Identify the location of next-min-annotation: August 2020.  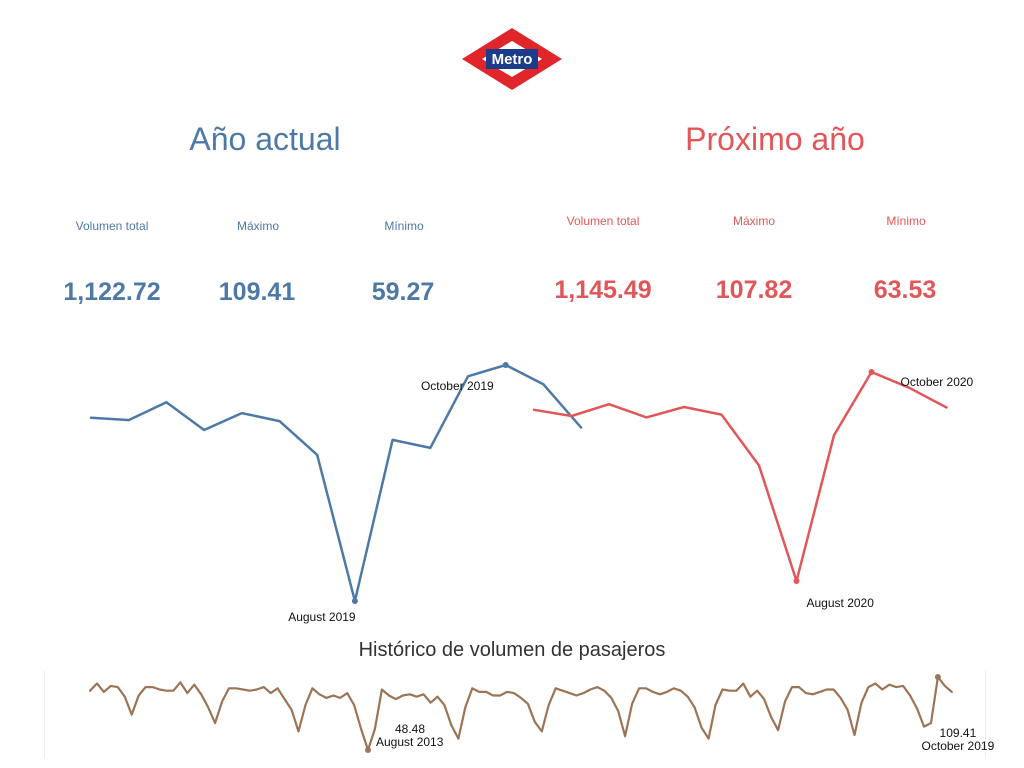
(841, 603).